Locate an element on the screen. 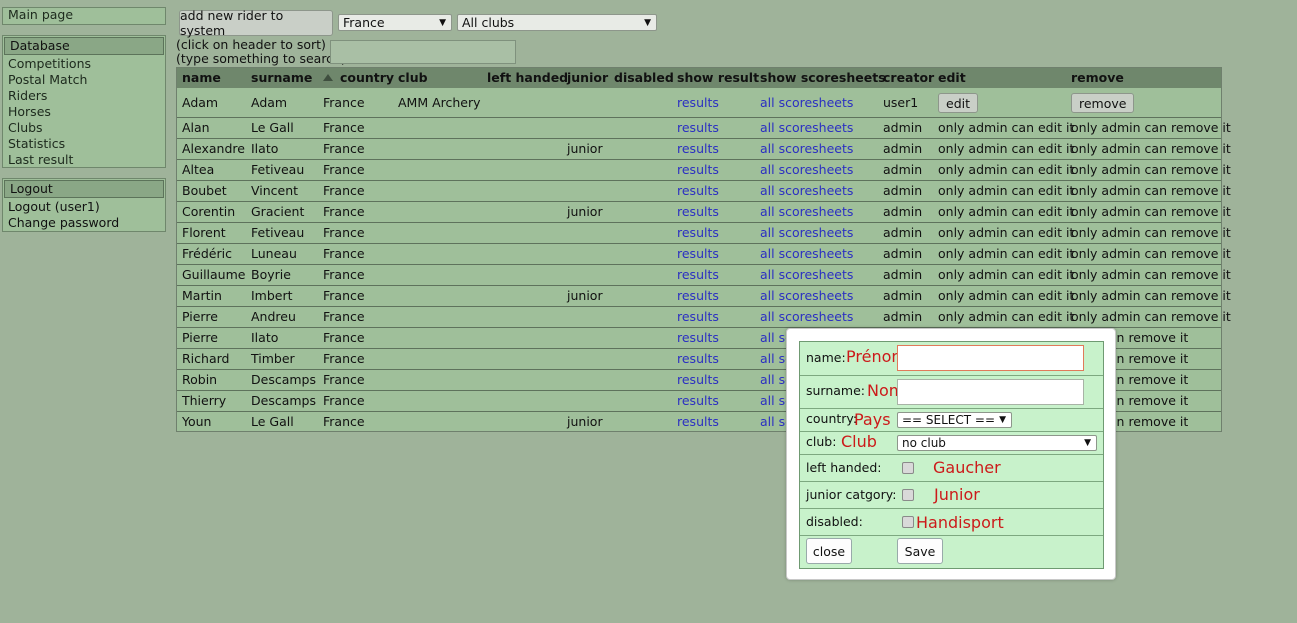 The image size is (1297, 623). sidebar-item-main-page: Main page is located at coordinates (84, 15).